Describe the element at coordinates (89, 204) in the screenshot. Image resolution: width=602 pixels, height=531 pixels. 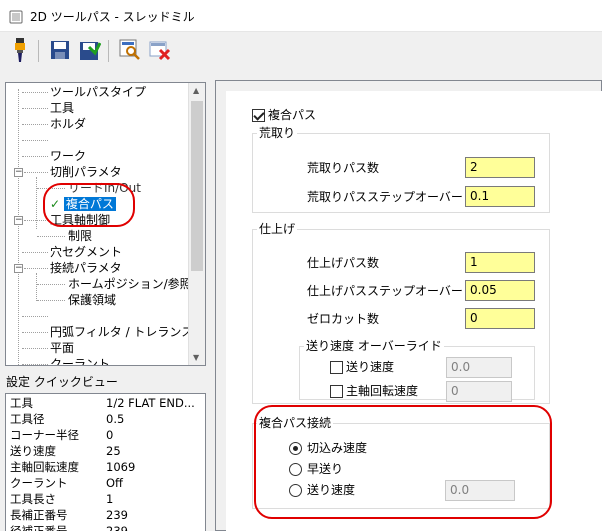
I see `tree-item-multi-pass-label: 複合パス` at that location.